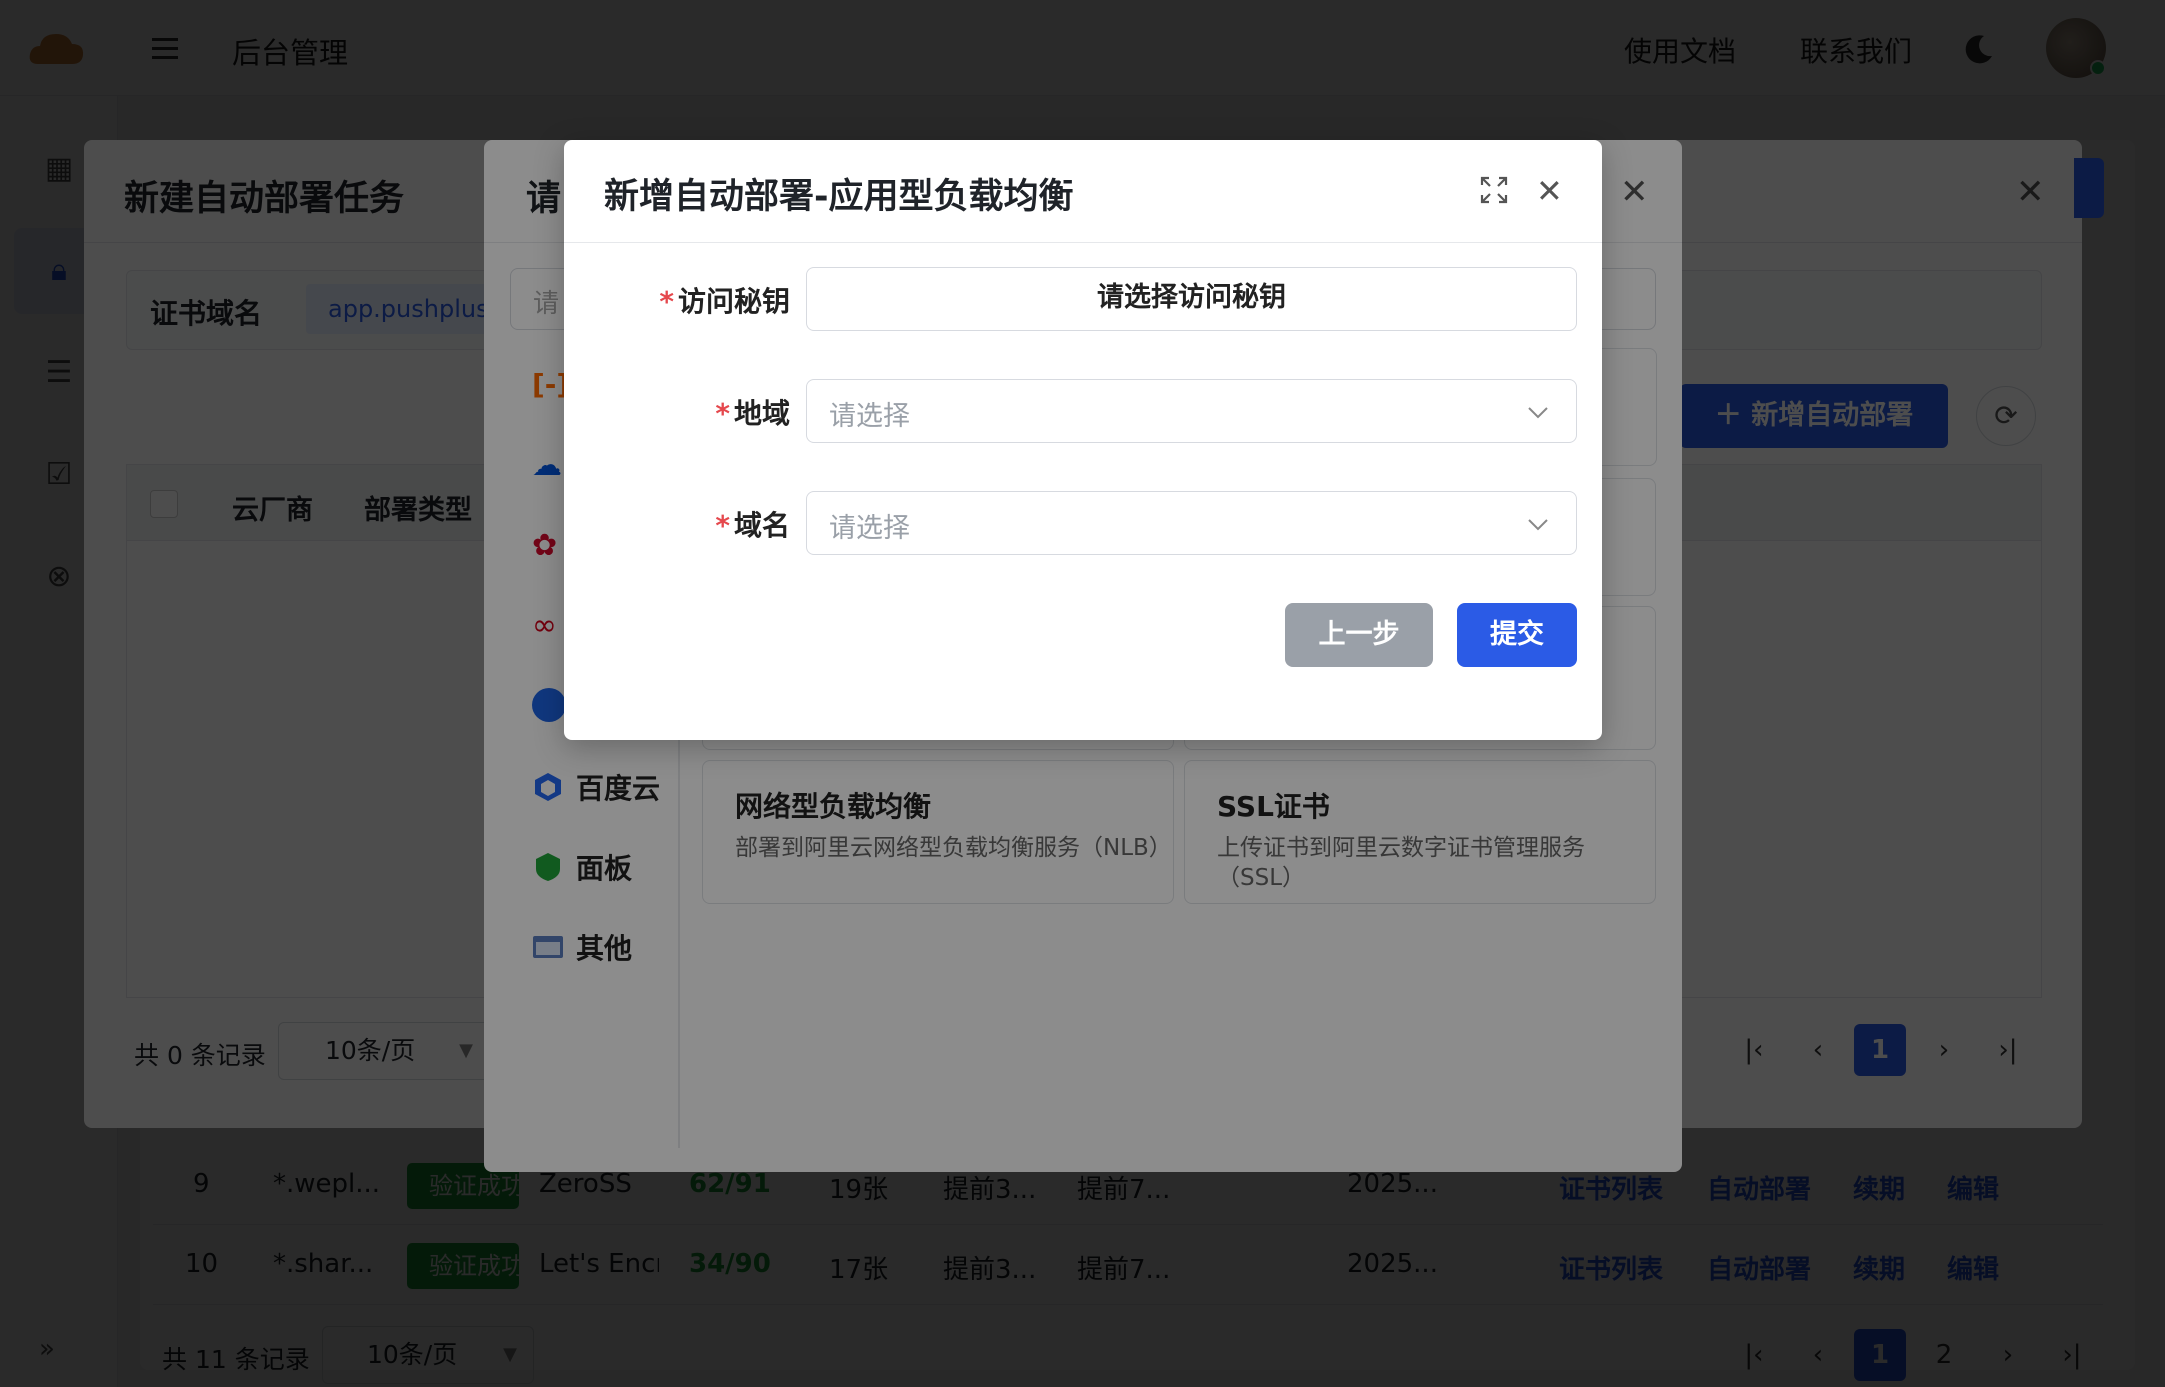  Describe the element at coordinates (1549, 191) in the screenshot. I see `form-modal-close-icon: ✕` at that location.